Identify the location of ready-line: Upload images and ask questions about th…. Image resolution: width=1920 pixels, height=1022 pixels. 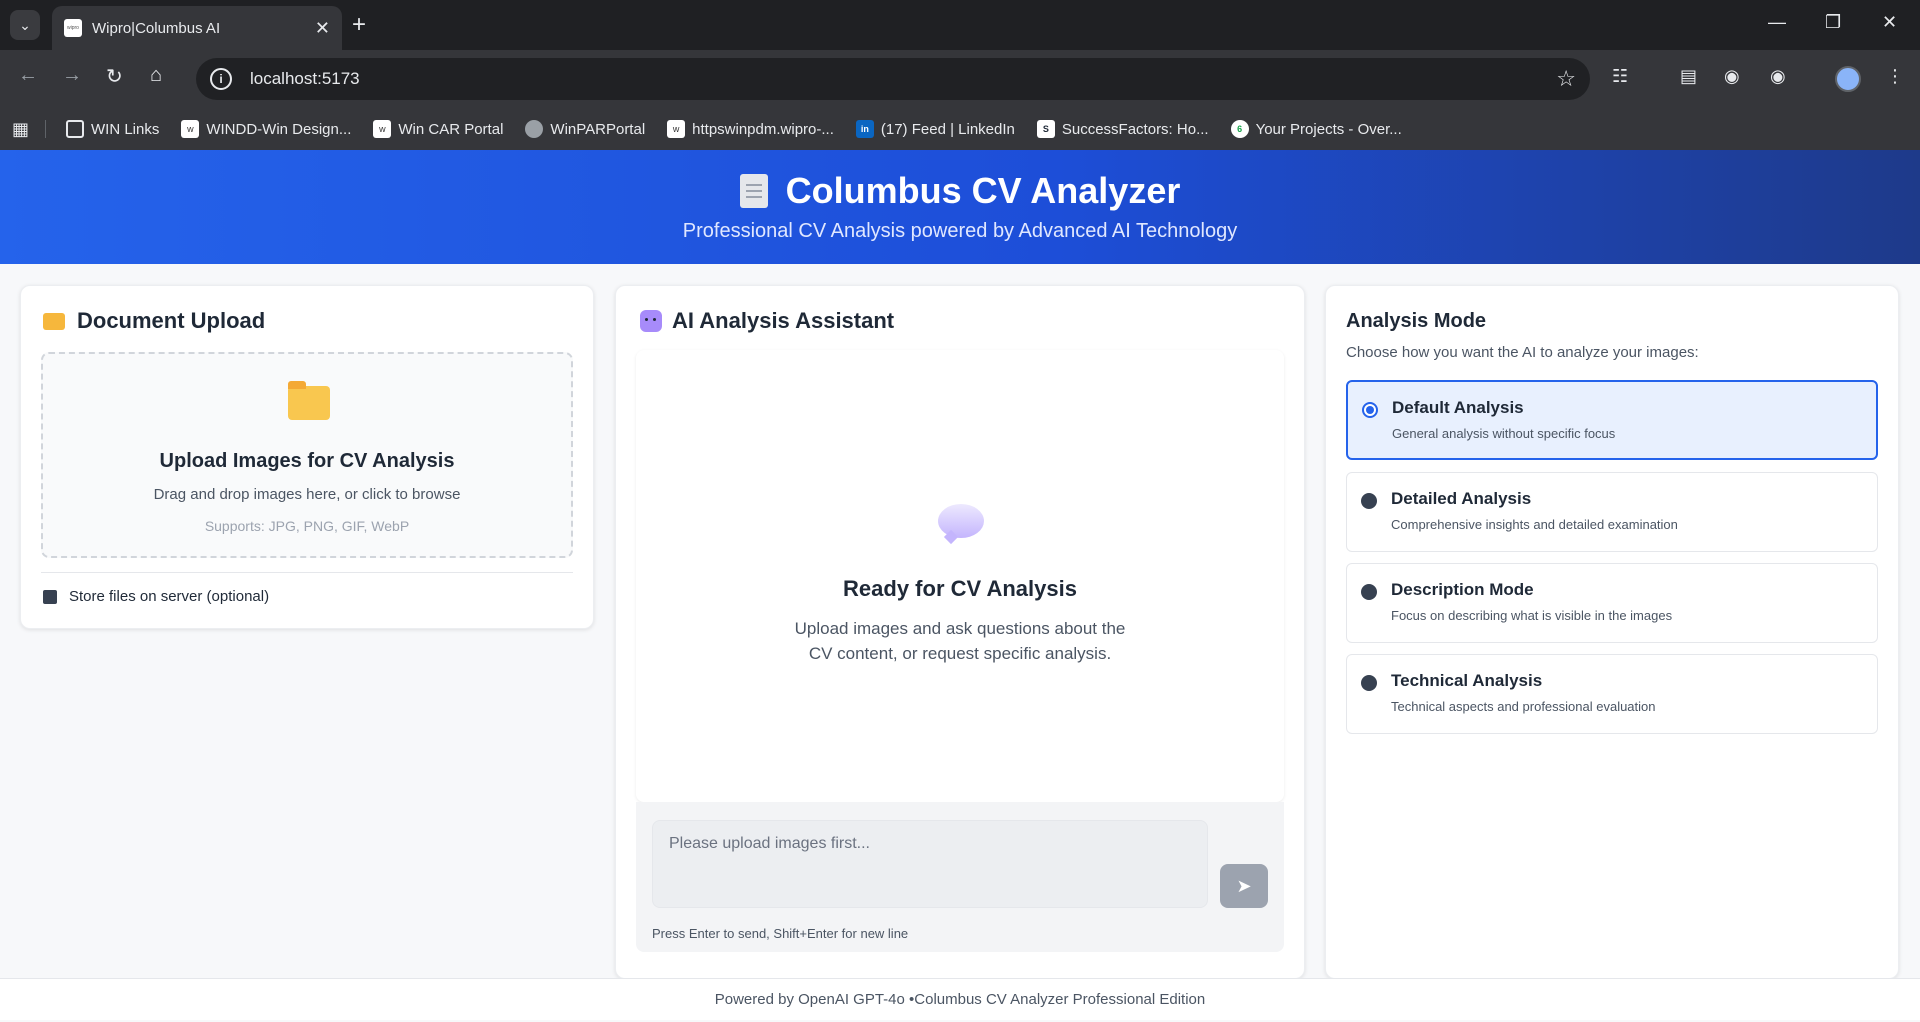
(960, 628).